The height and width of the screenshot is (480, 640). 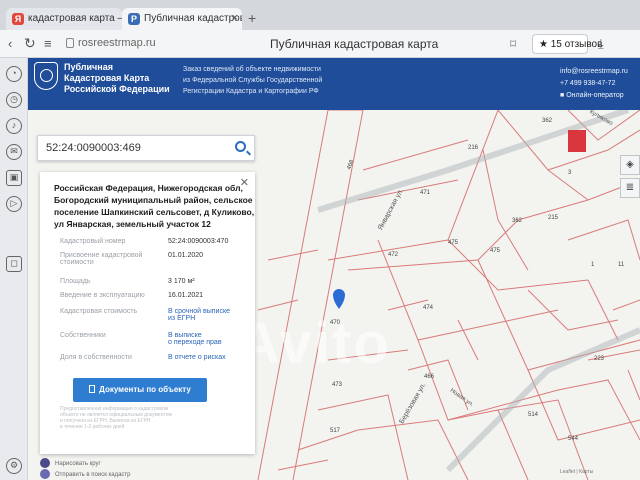 What do you see at coordinates (567, 44) in the screenshot?
I see `reviews-button: ★ 15 отзывов` at bounding box center [567, 44].